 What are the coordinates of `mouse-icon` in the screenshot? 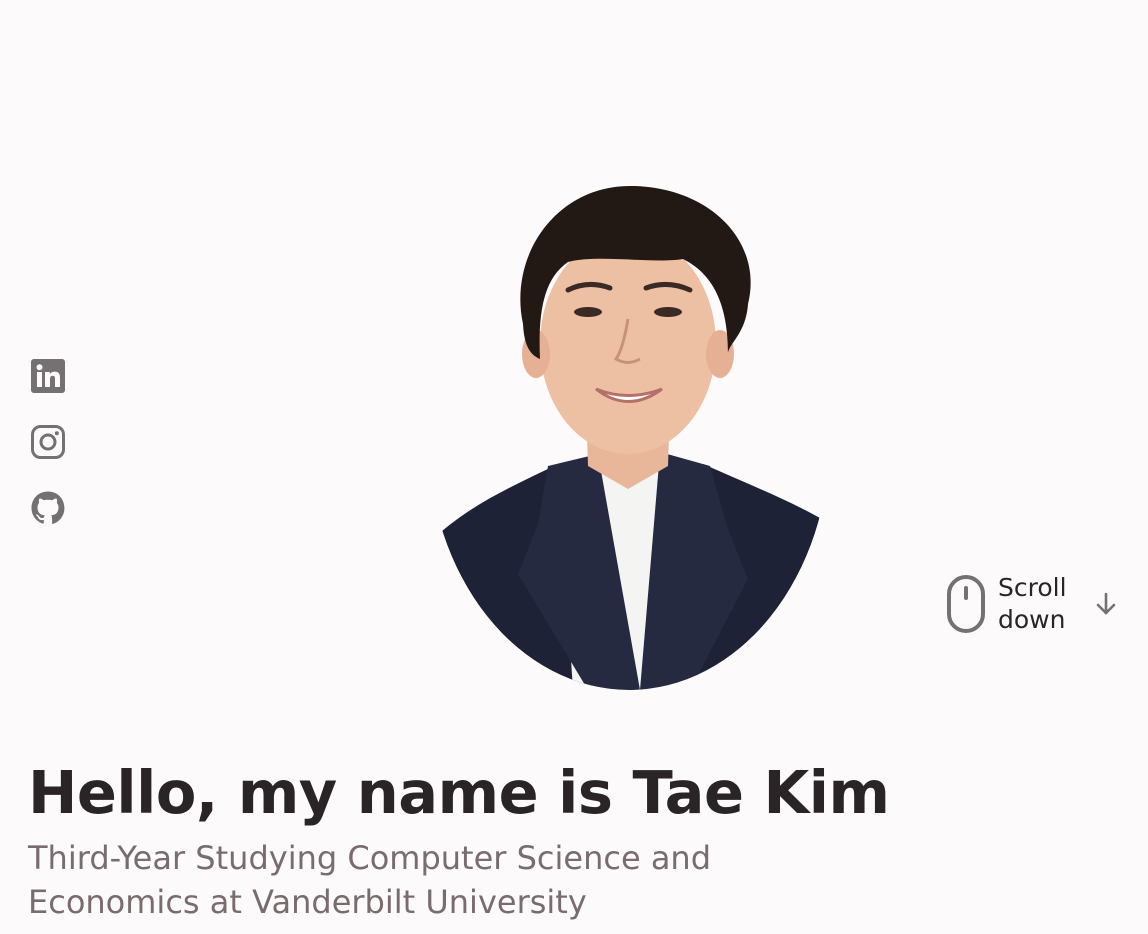 It's located at (966, 604).